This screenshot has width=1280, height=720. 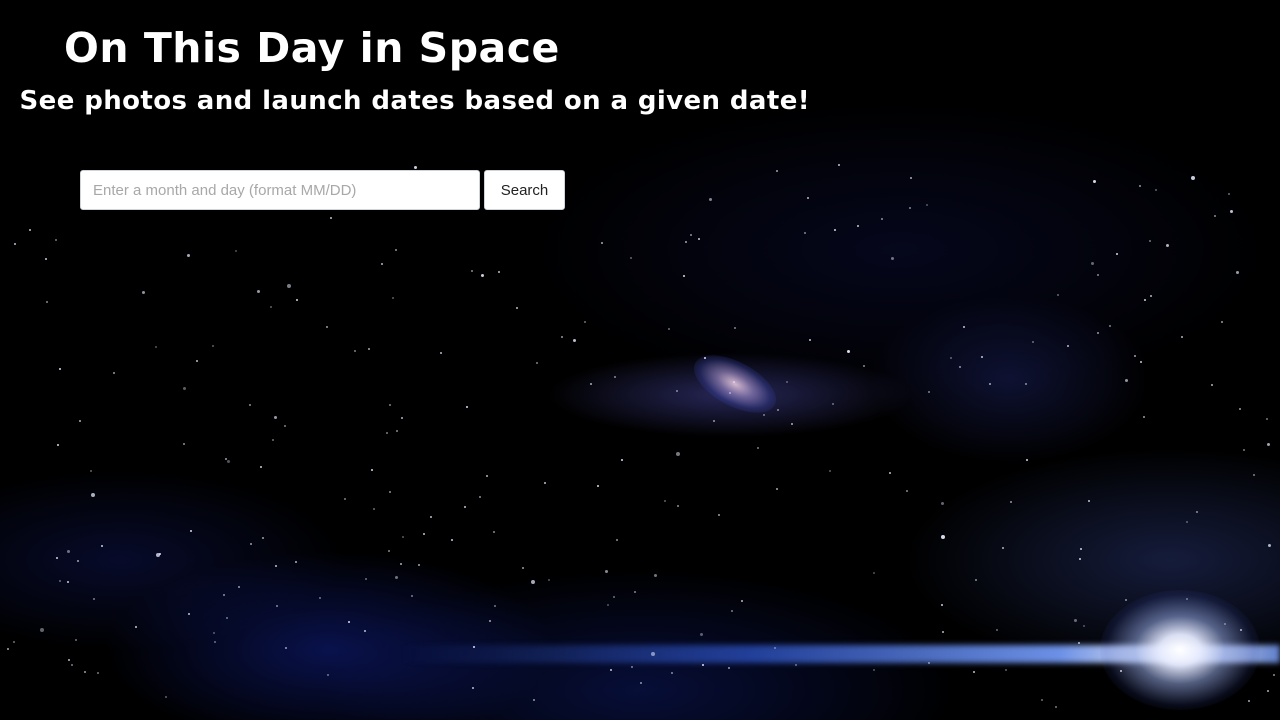 I want to click on date-search-form: Search, so click(x=322, y=190).